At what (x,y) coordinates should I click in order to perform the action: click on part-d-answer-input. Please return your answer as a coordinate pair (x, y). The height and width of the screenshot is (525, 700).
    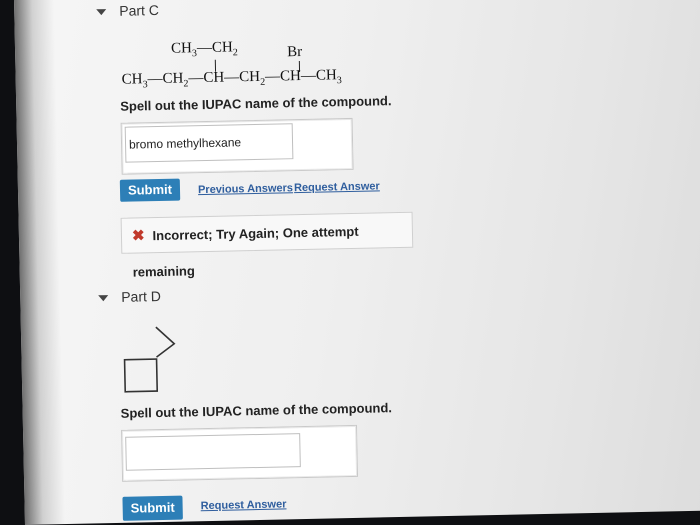
    Looking at the image, I should click on (213, 452).